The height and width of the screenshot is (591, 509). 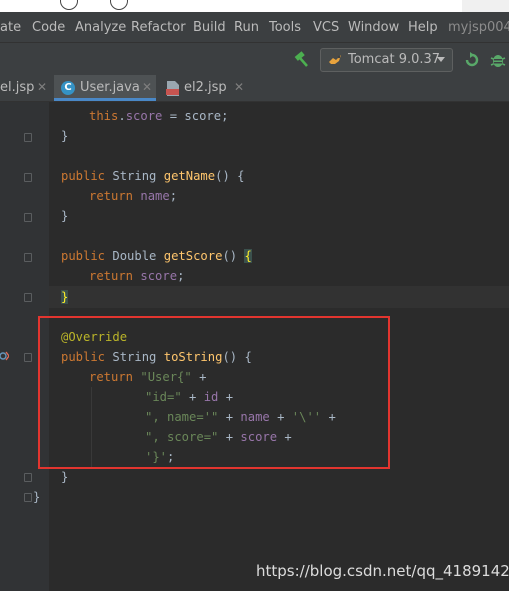 I want to click on current-line-highlight, so click(x=279, y=297).